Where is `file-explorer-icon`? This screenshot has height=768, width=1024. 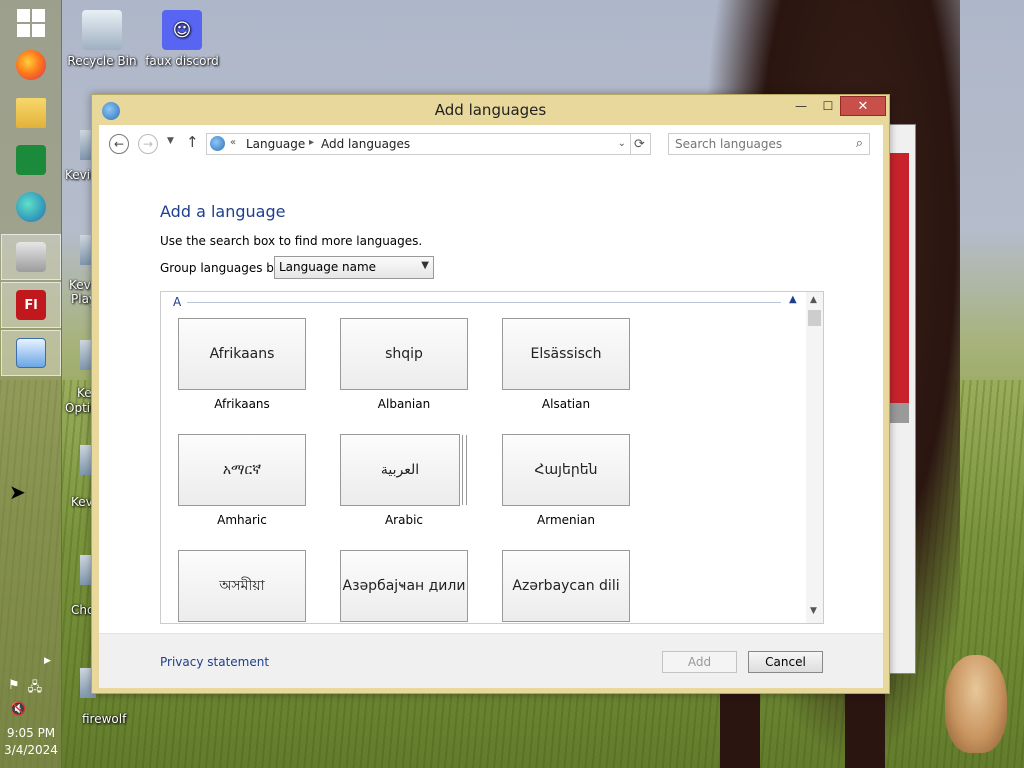 file-explorer-icon is located at coordinates (31, 113).